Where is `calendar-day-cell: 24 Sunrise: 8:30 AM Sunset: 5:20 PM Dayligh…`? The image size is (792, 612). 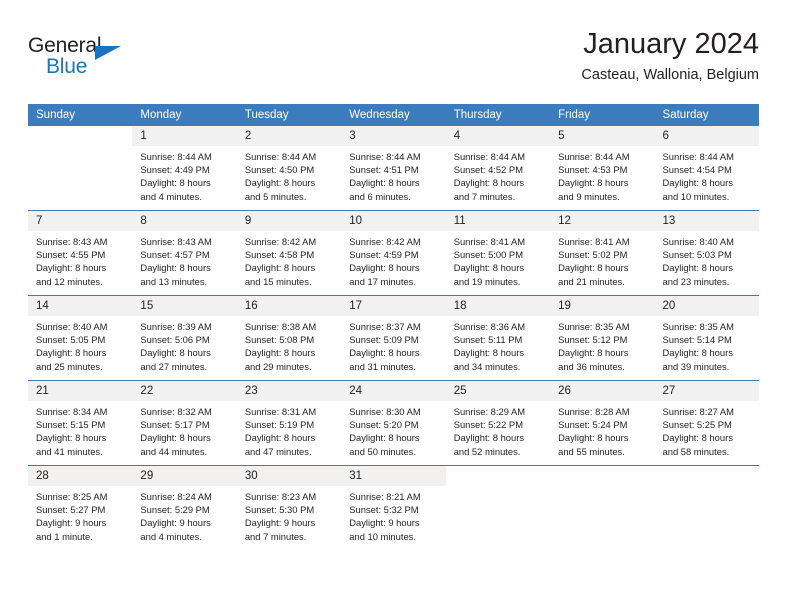 calendar-day-cell: 24 Sunrise: 8:30 AM Sunset: 5:20 PM Dayligh… is located at coordinates (393, 423).